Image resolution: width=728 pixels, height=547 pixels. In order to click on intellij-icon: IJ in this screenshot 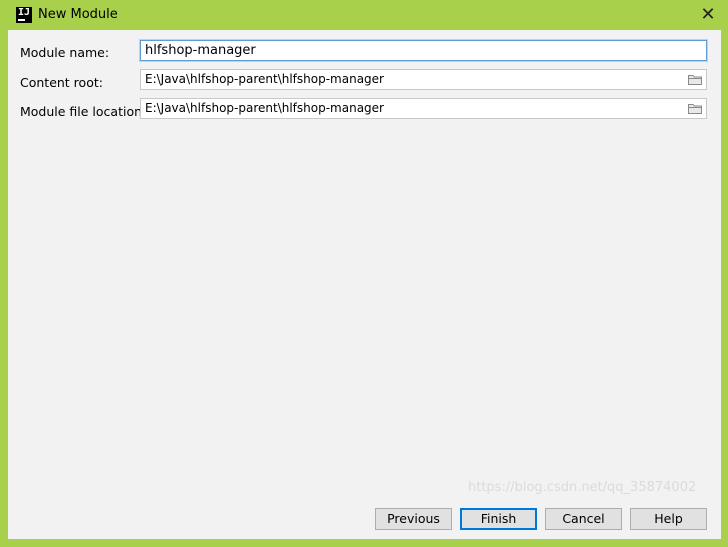, I will do `click(24, 15)`.